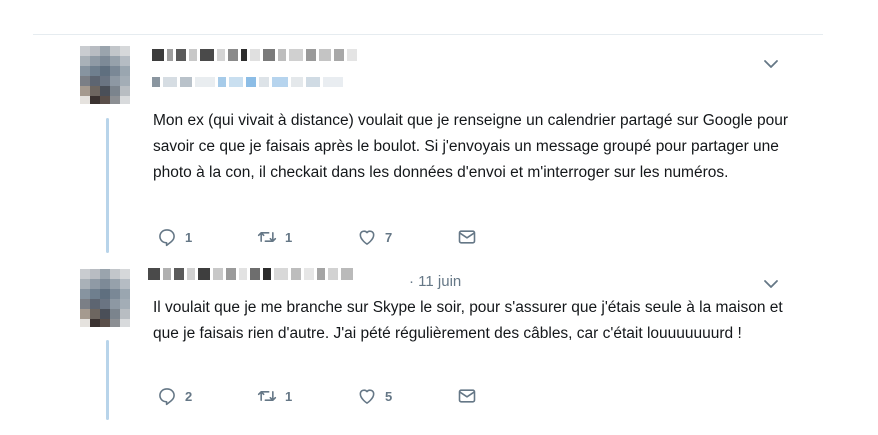 The image size is (878, 435). Describe the element at coordinates (207, 237) in the screenshot. I see `reply-button: 1` at that location.